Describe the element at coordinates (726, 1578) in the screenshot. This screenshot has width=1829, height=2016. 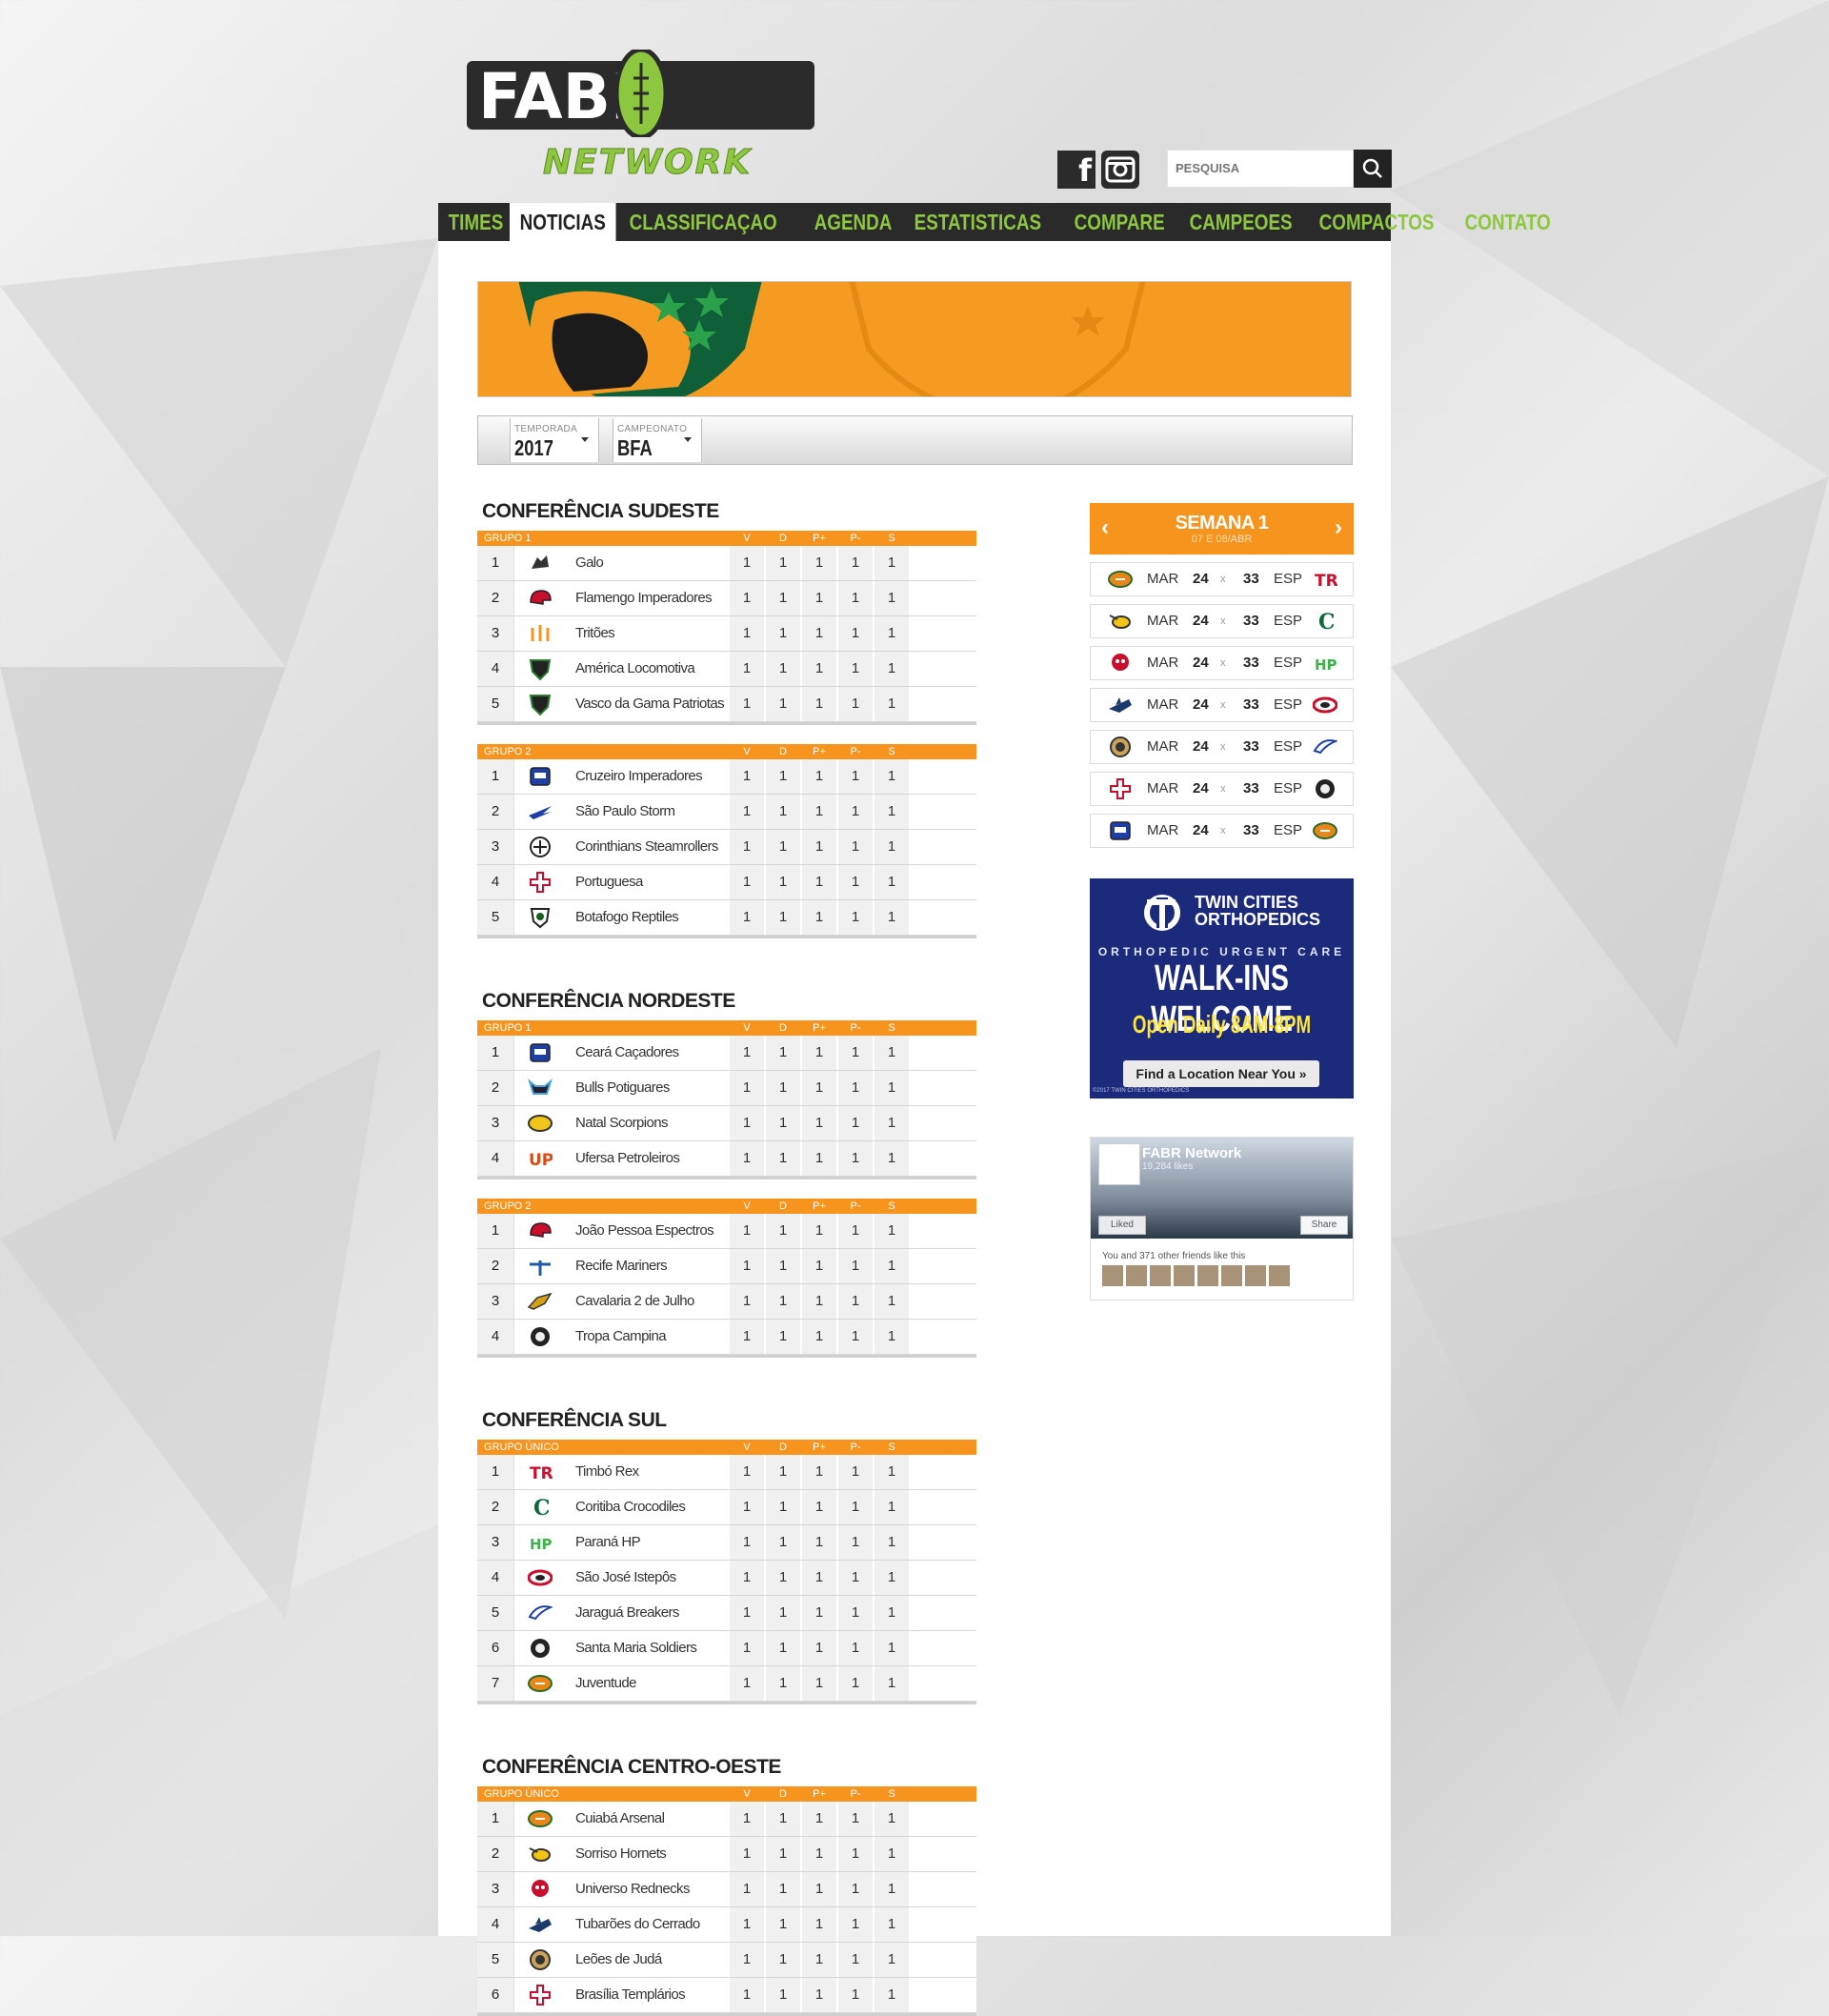
I see `table-row: 4 São José Istepôs 1 1 1 1 1` at that location.